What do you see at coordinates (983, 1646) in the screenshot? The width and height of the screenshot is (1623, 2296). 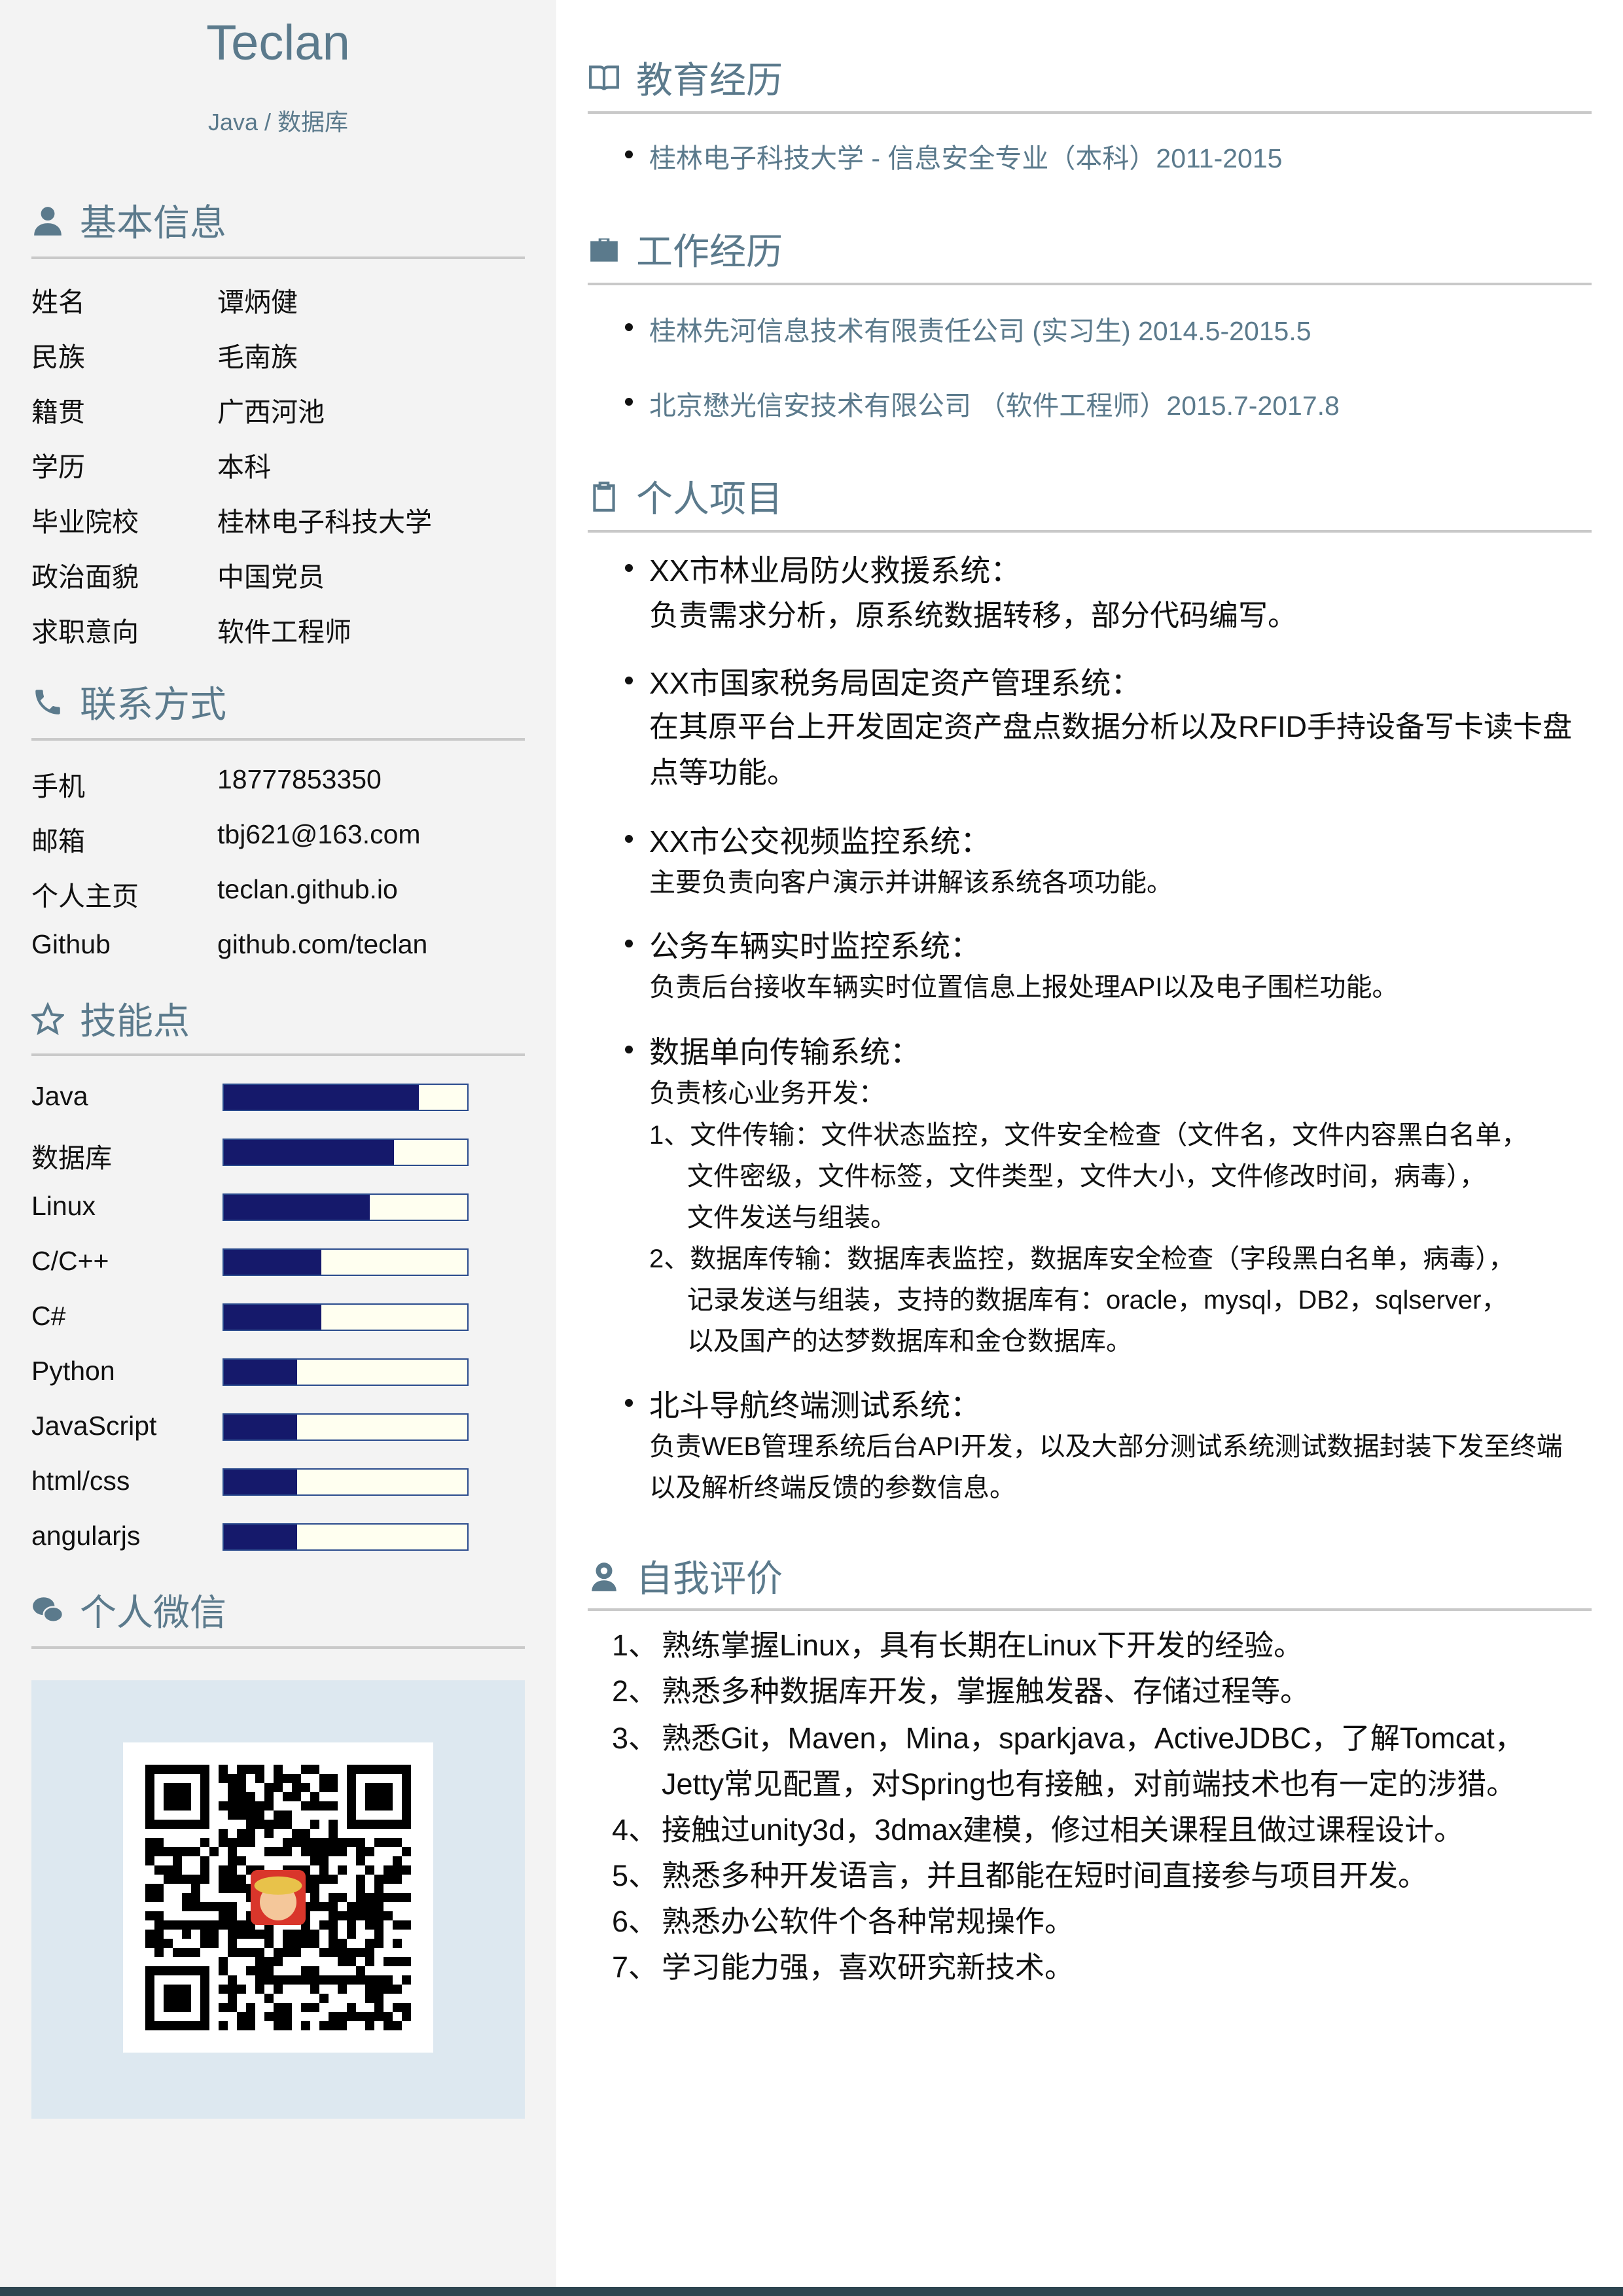 I see `evaluation-text: 熟练掌握Linux，具有长期在Linux下开发的经验。` at bounding box center [983, 1646].